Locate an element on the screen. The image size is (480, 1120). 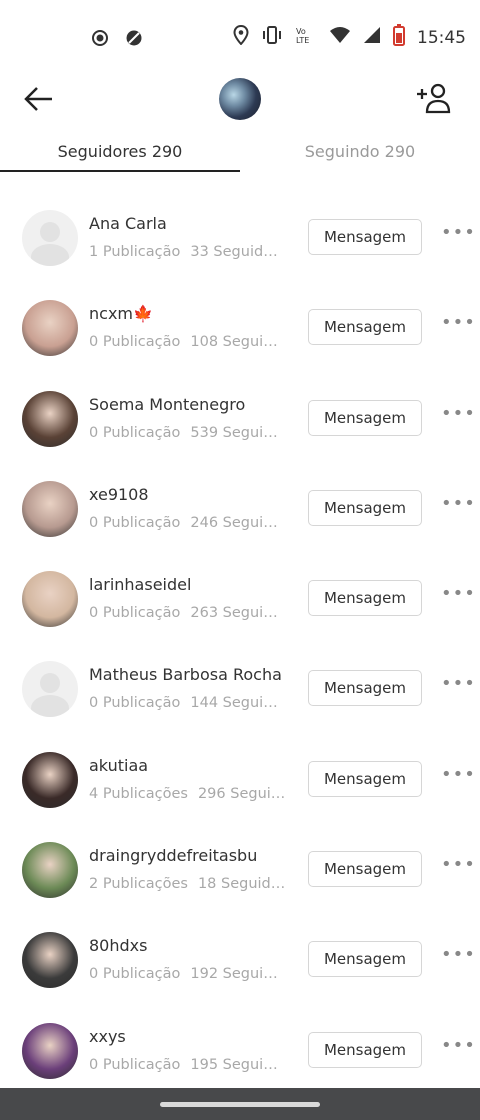
header is located at coordinates (240, 99).